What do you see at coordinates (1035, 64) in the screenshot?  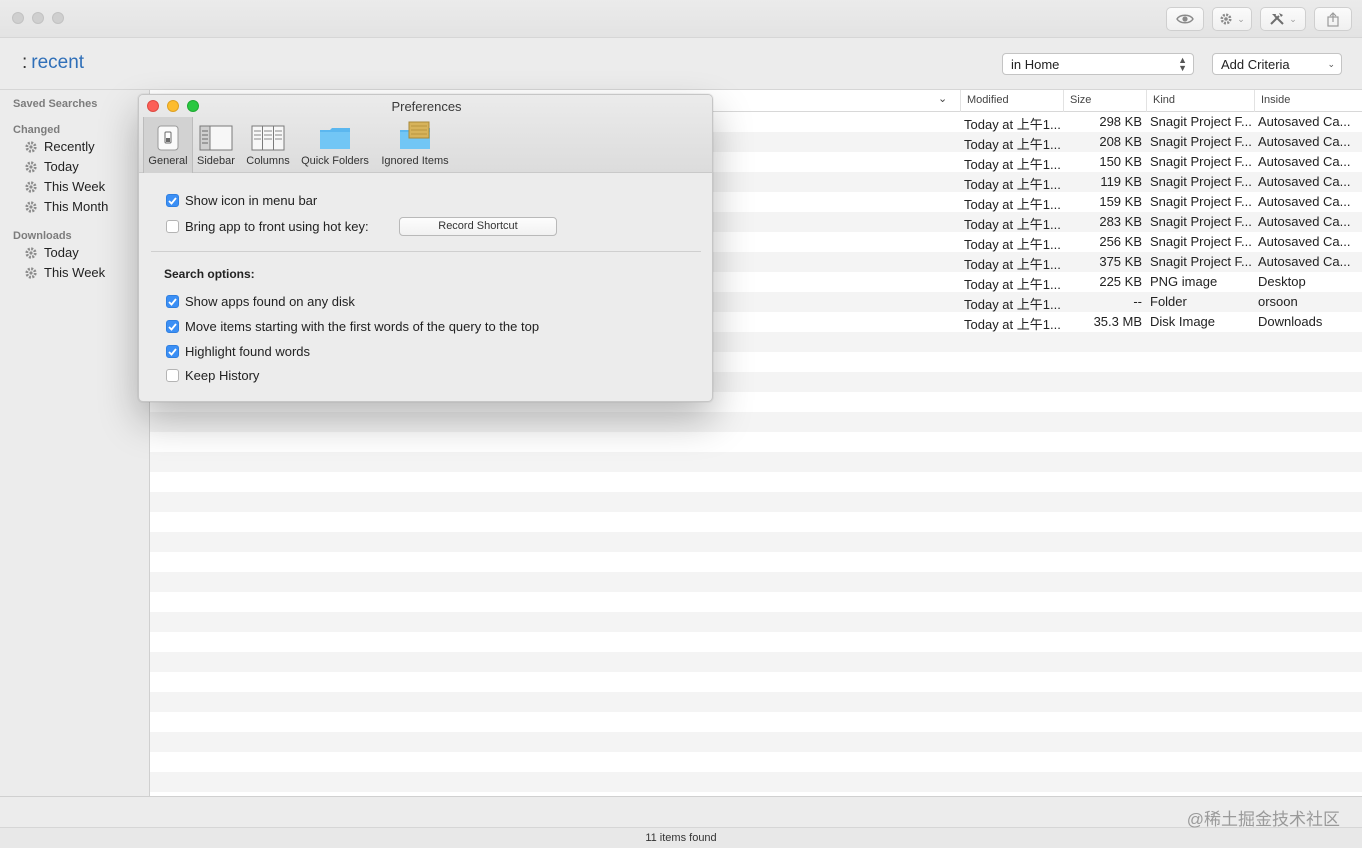 I see `location-select-value: in Home` at bounding box center [1035, 64].